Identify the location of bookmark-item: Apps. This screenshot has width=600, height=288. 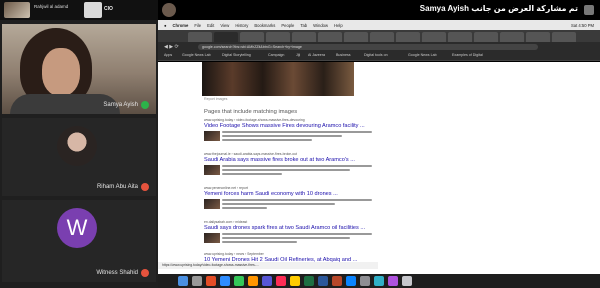
(168, 55).